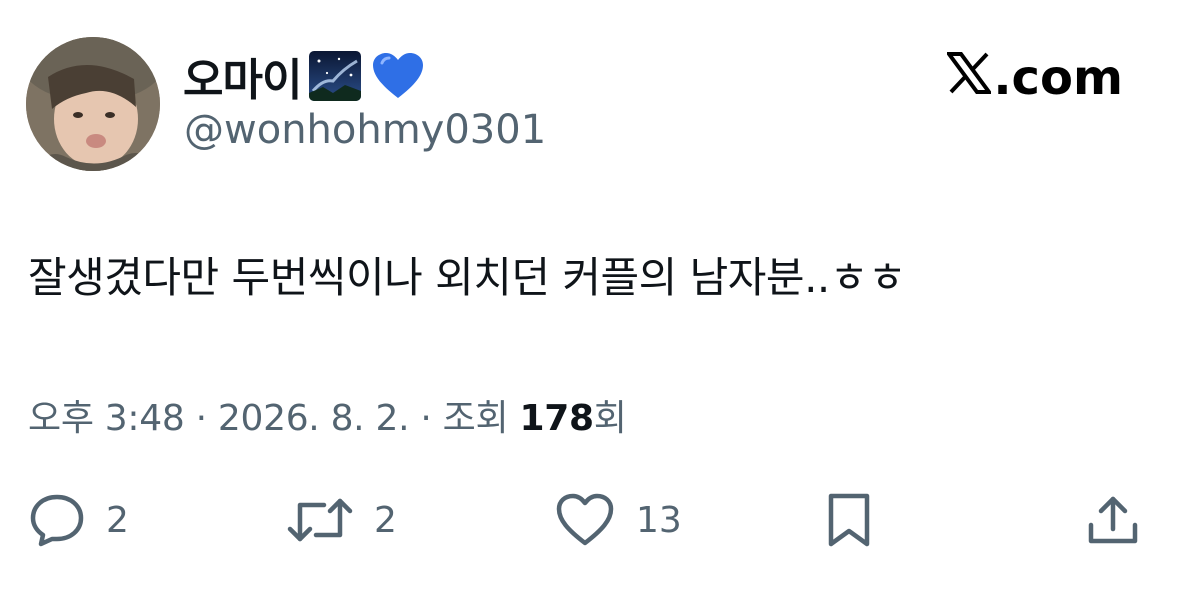  I want to click on brand-label: .com, so click(1058, 78).